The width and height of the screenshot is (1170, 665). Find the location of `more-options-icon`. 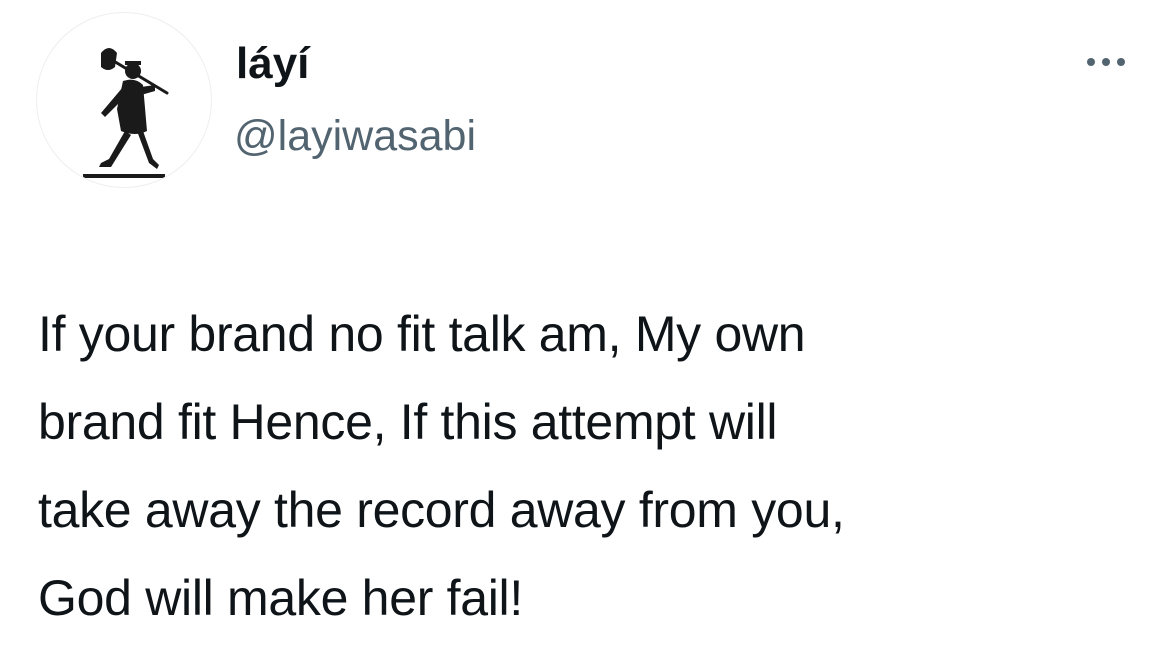

more-options-icon is located at coordinates (1106, 62).